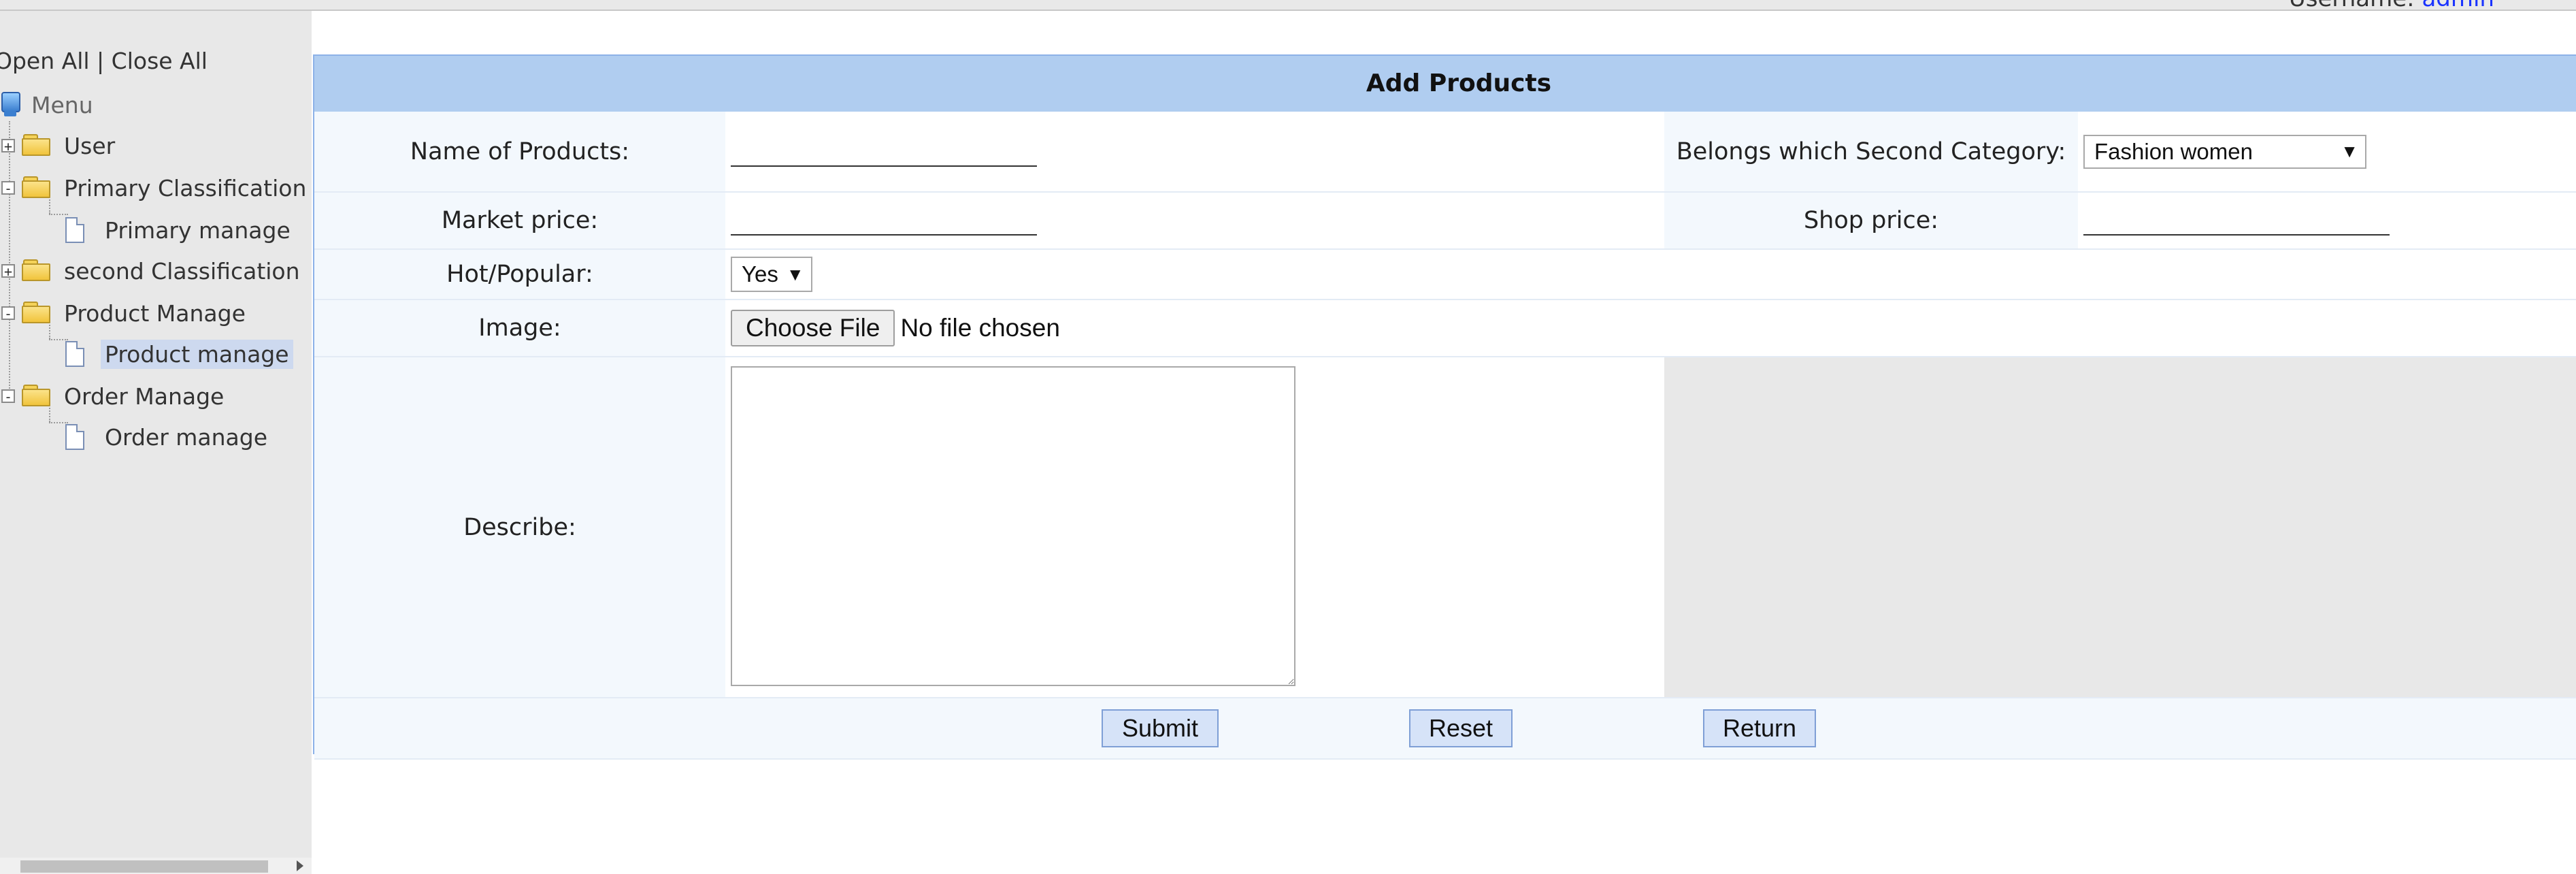  I want to click on name-label: Name of Products:, so click(519, 152).